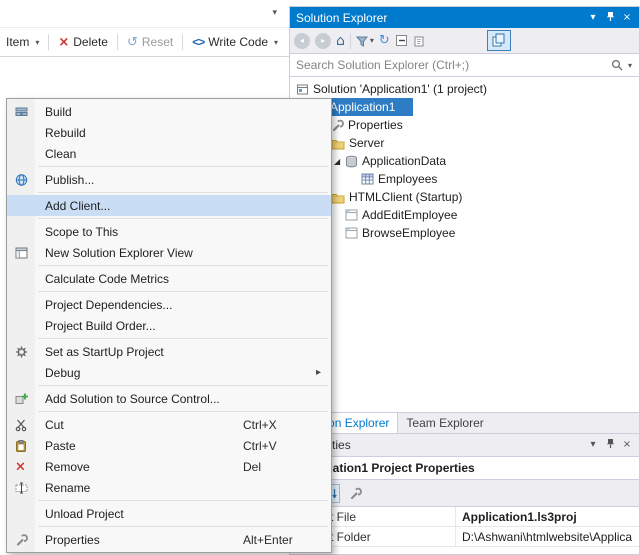  Describe the element at coordinates (464, 215) in the screenshot. I see `tree-item-addeditemployee: AddEditEmployee` at that location.